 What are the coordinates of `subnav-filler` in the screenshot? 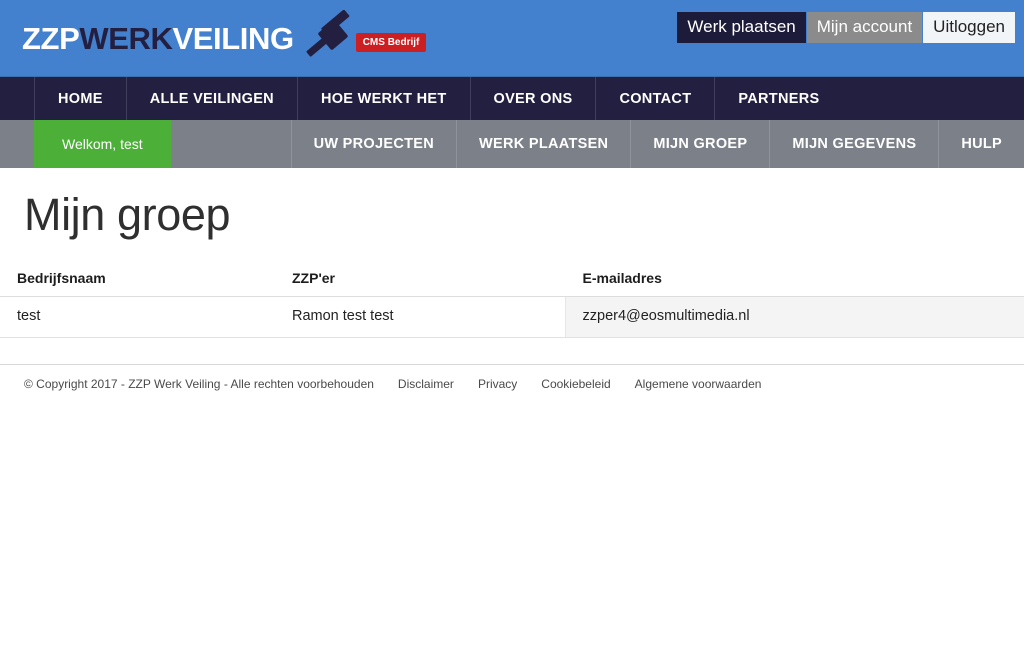 It's located at (231, 144).